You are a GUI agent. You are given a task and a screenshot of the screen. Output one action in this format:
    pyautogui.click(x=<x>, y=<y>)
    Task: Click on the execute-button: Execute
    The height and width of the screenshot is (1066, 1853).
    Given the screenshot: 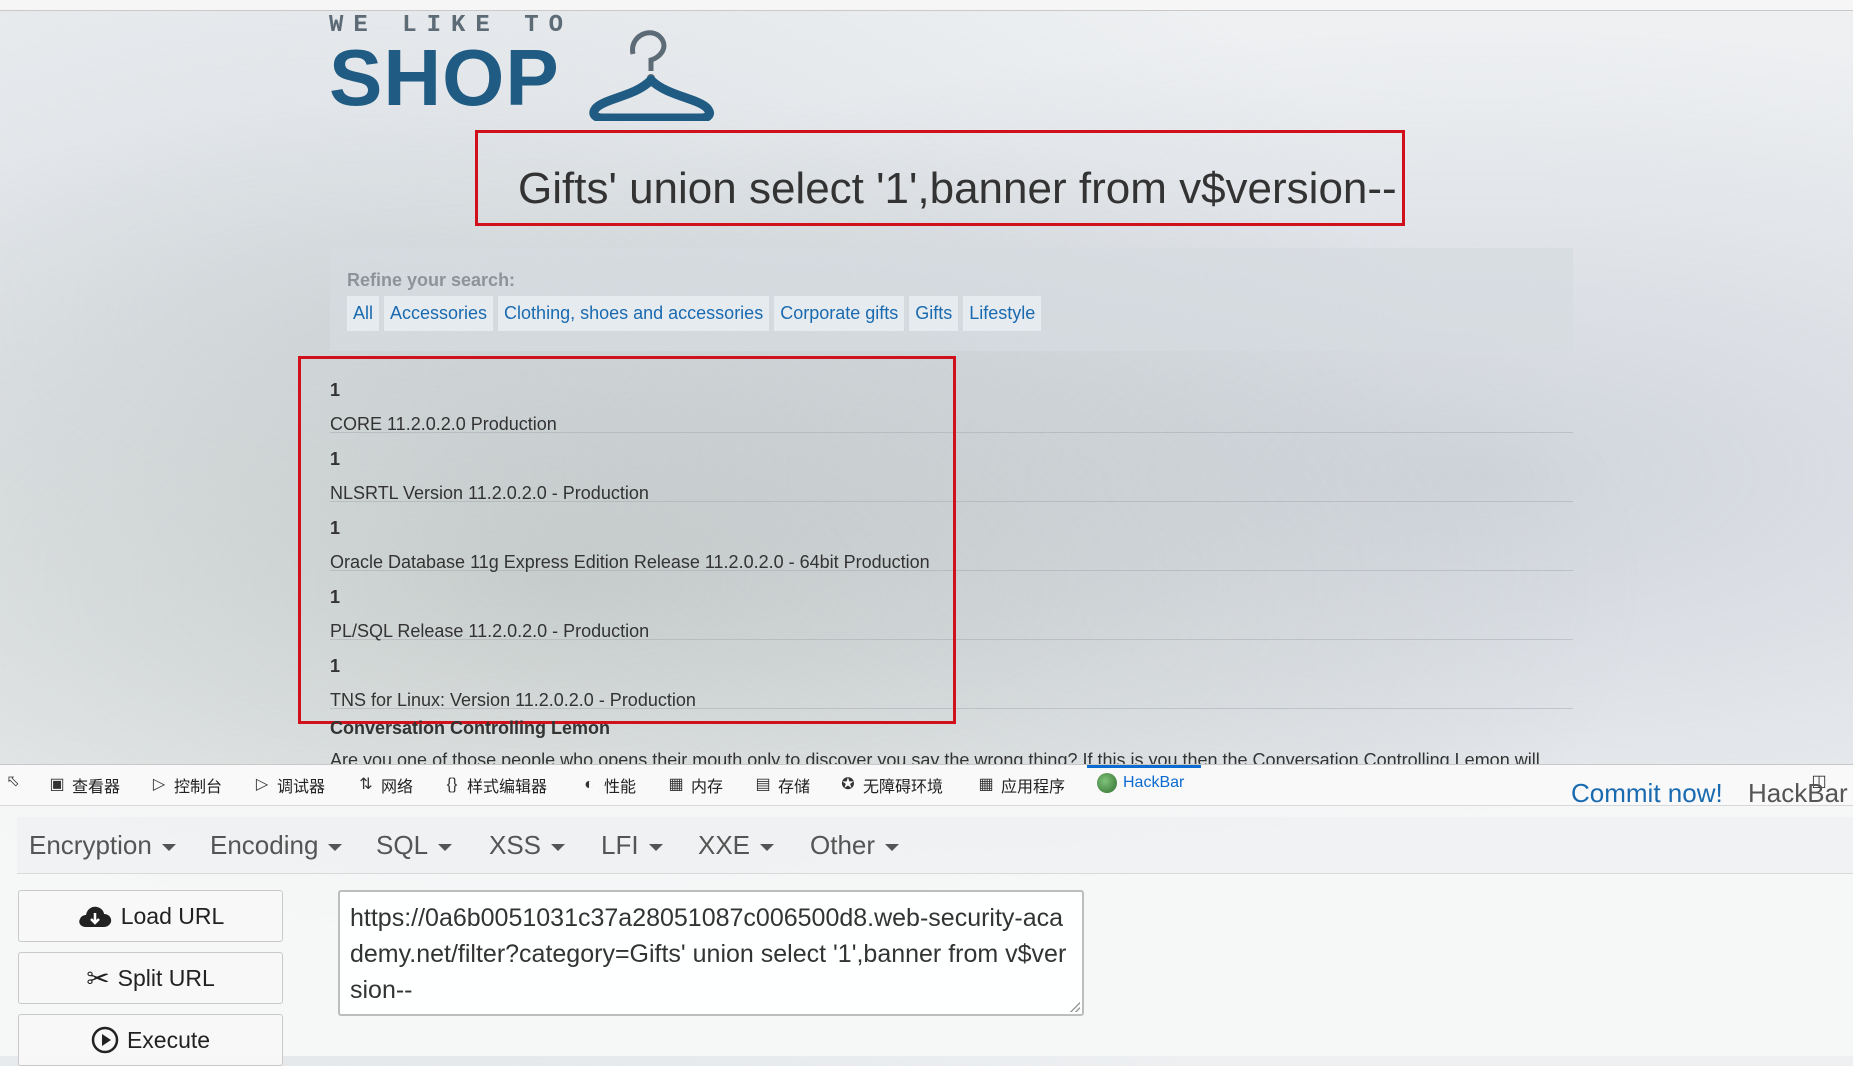 What is the action you would take?
    pyautogui.click(x=150, y=1040)
    